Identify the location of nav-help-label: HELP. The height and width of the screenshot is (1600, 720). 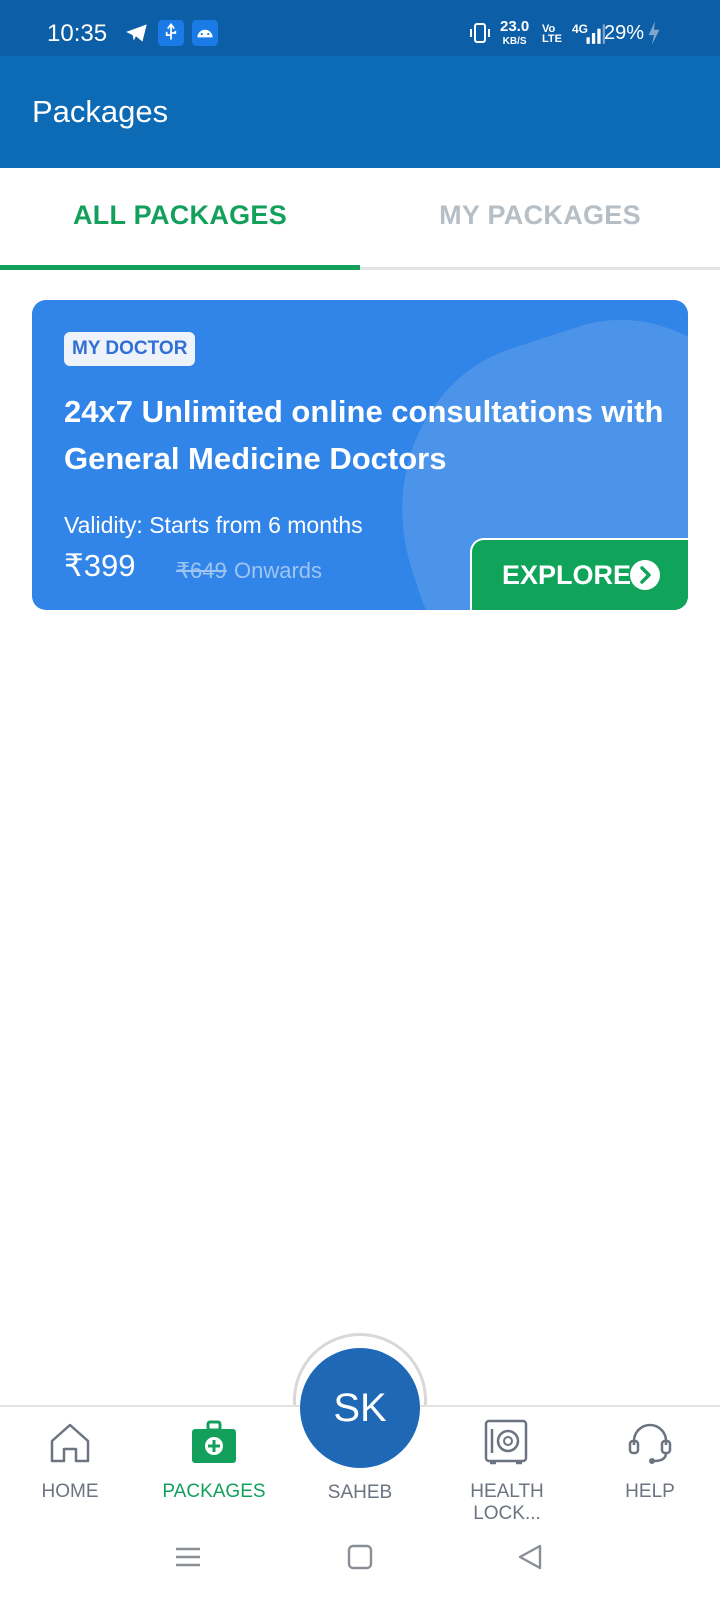
(650, 1491).